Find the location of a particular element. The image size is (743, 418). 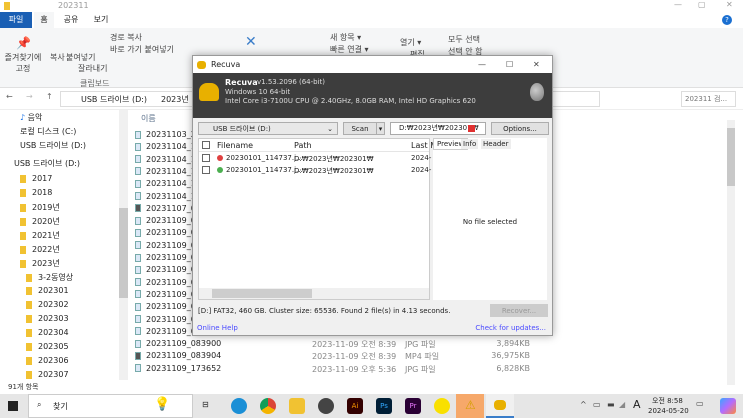

recuva-taskbar-button is located at coordinates (500, 406).